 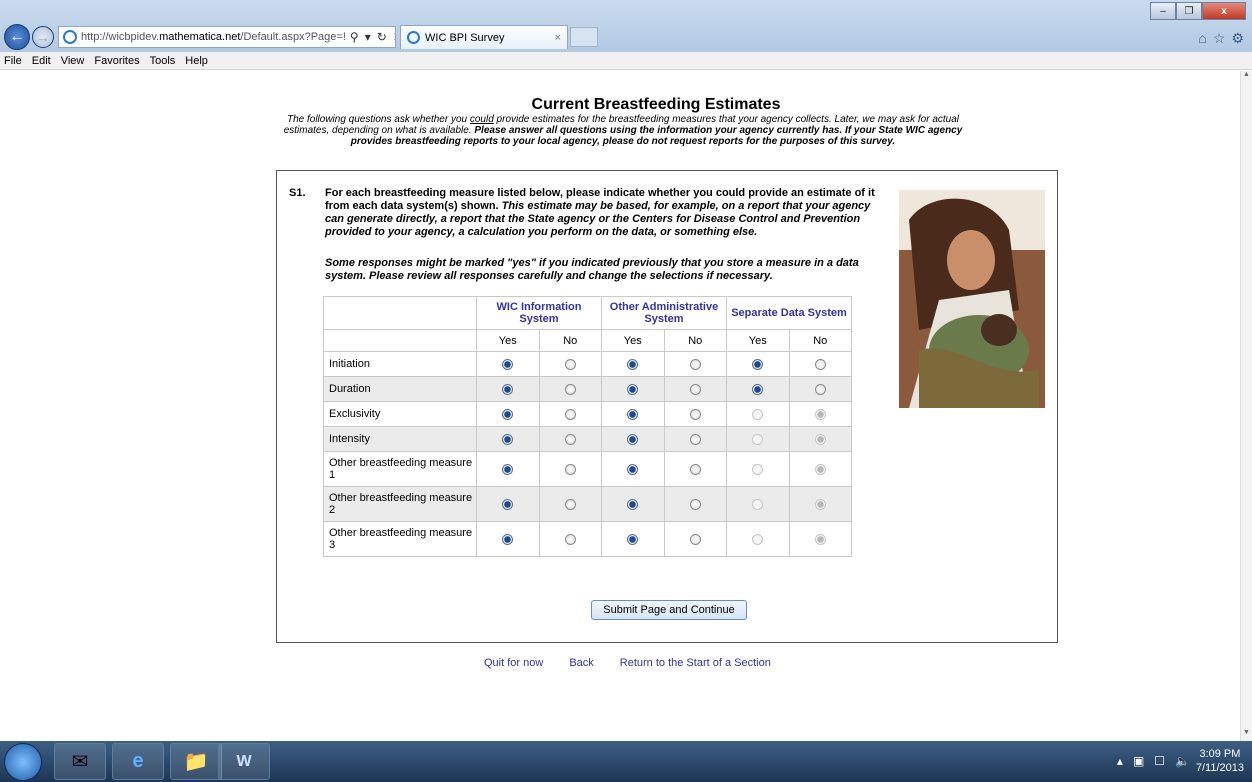 I want to click on scroll-down-icon: ▼, so click(x=1246, y=735).